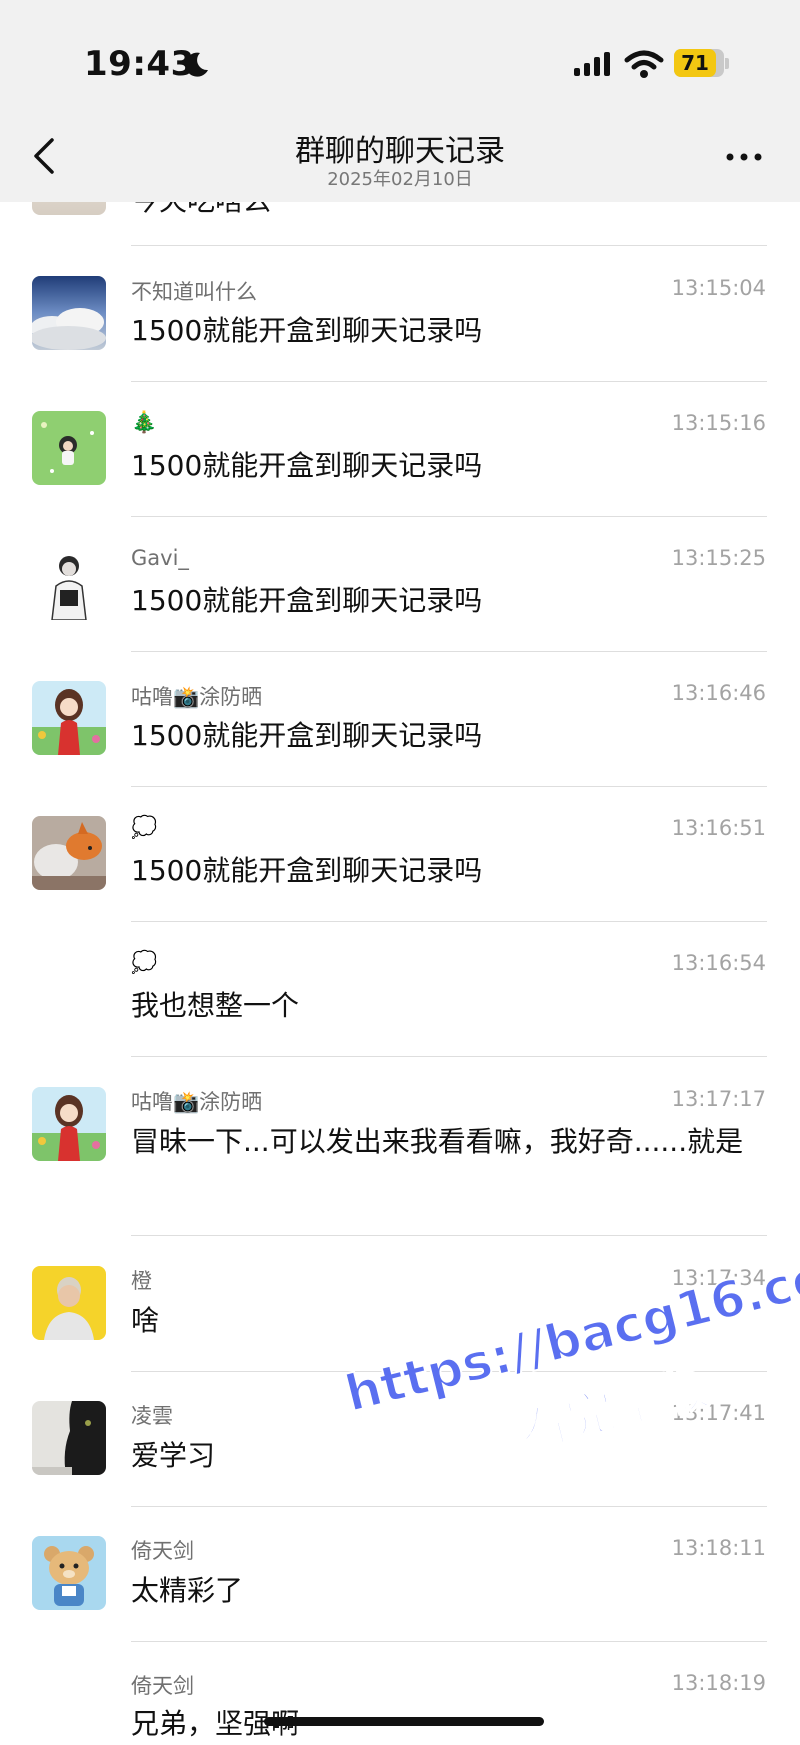  What do you see at coordinates (152, 1416) in the screenshot?
I see `sender-name: 凌雲` at bounding box center [152, 1416].